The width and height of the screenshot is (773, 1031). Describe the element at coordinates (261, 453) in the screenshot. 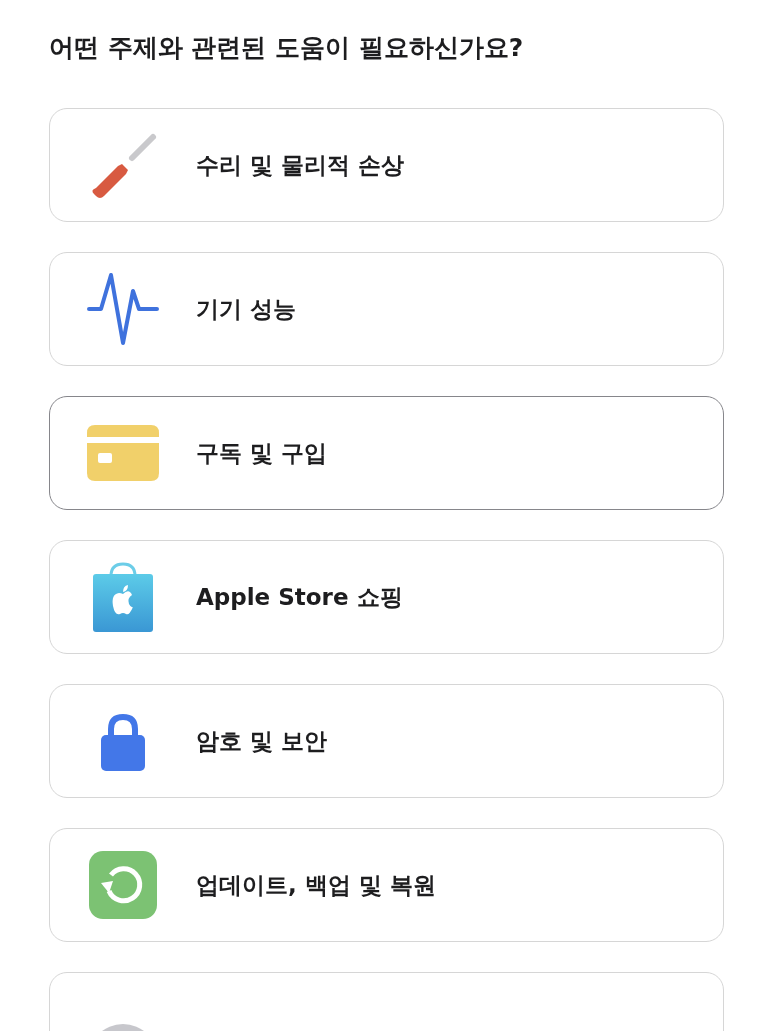

I see `topic-label: 구독 및 구입` at that location.